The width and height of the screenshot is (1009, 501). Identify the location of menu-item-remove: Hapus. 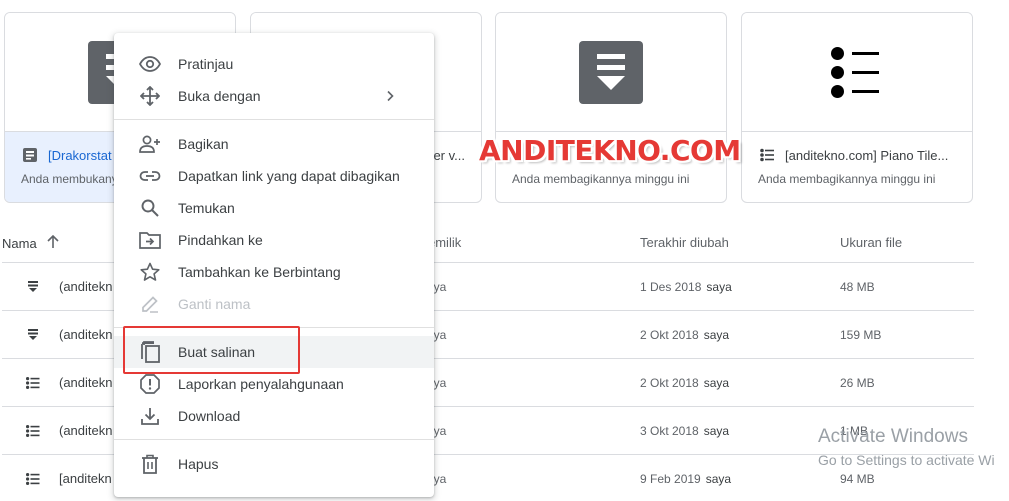
(274, 464).